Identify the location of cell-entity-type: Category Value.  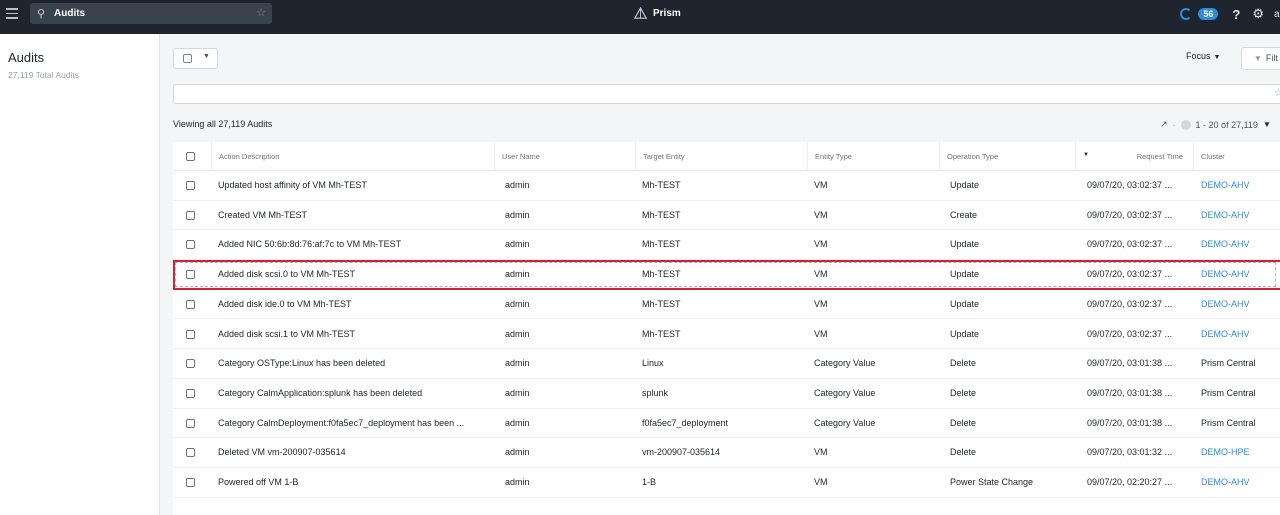
(845, 392).